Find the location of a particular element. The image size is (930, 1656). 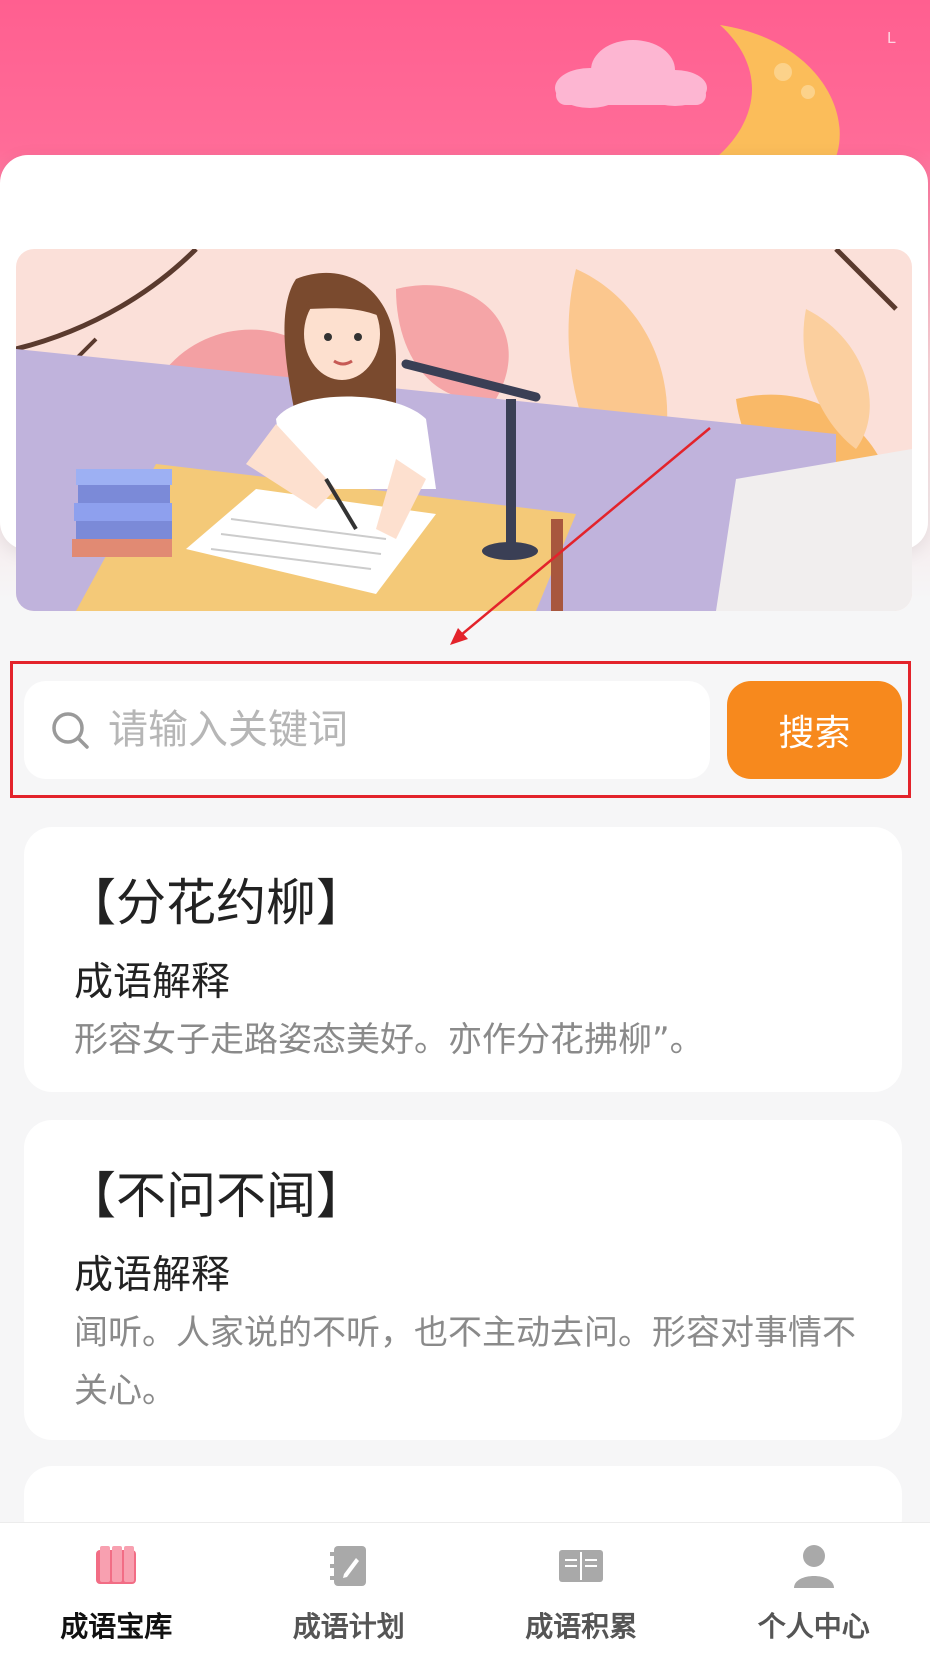

user-icon is located at coordinates (814, 1566).